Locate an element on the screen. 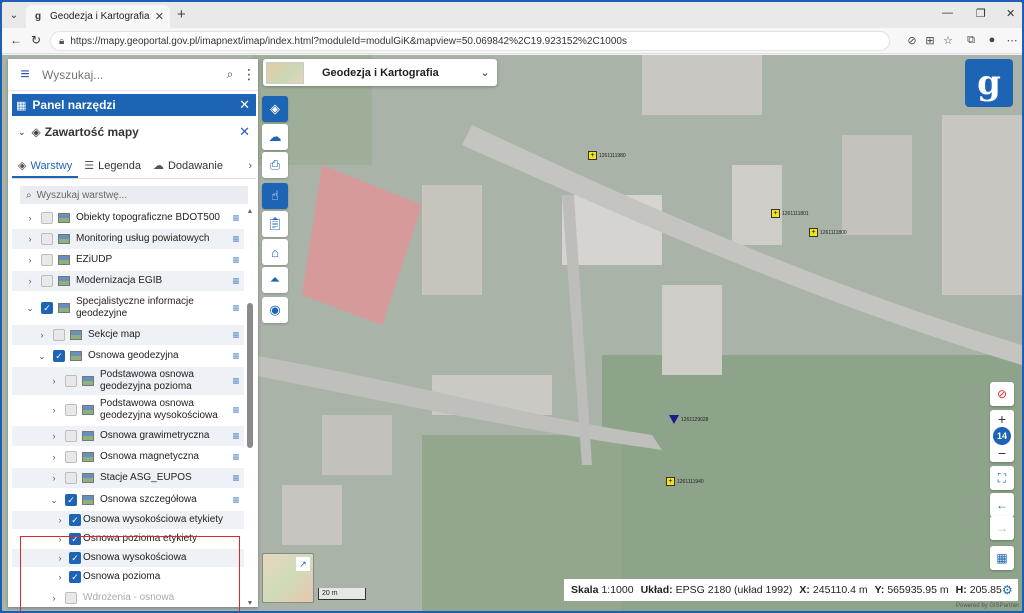  tab-layers: ◈ Warstwy is located at coordinates (45, 168).